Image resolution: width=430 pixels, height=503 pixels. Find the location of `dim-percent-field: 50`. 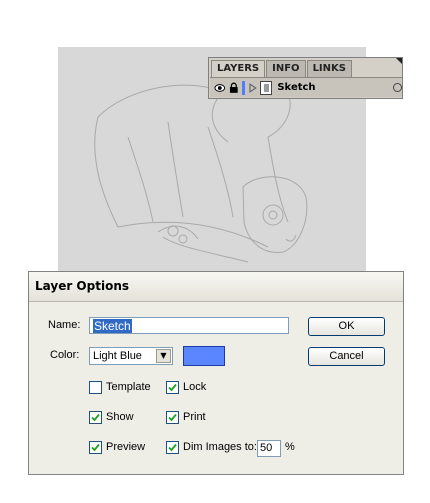

dim-percent-field: 50 is located at coordinates (269, 448).